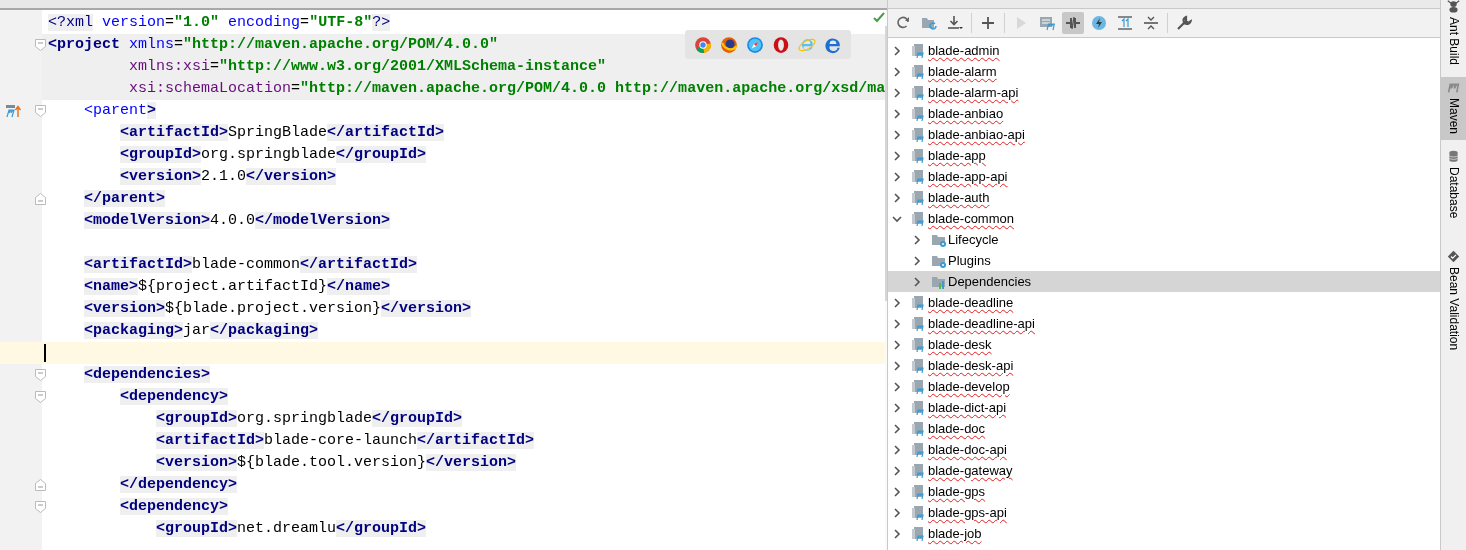  Describe the element at coordinates (1164, 281) in the screenshot. I see `tree-item: Dependencies` at that location.